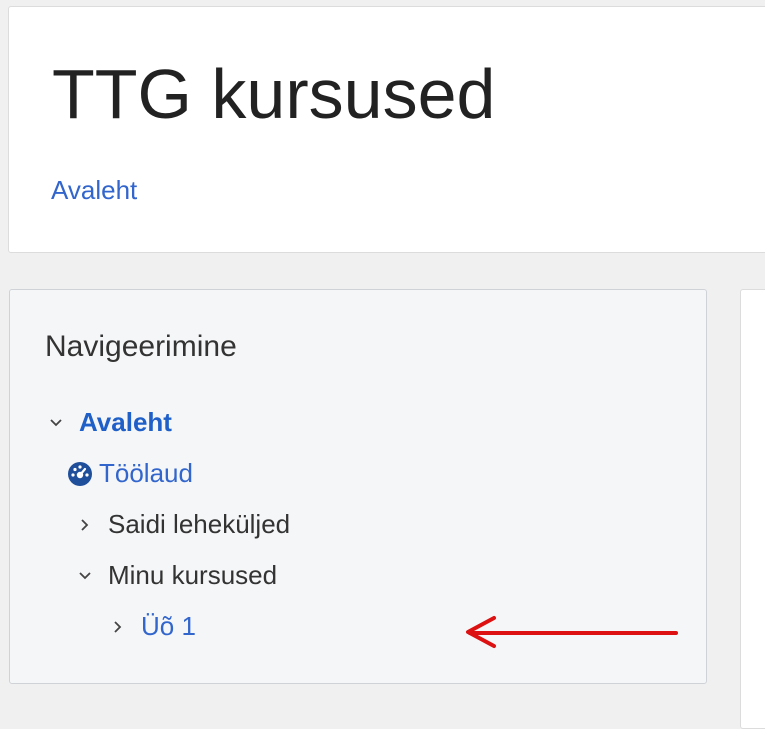 The height and width of the screenshot is (729, 765). What do you see at coordinates (572, 632) in the screenshot?
I see `annotation-arrow-icon` at bounding box center [572, 632].